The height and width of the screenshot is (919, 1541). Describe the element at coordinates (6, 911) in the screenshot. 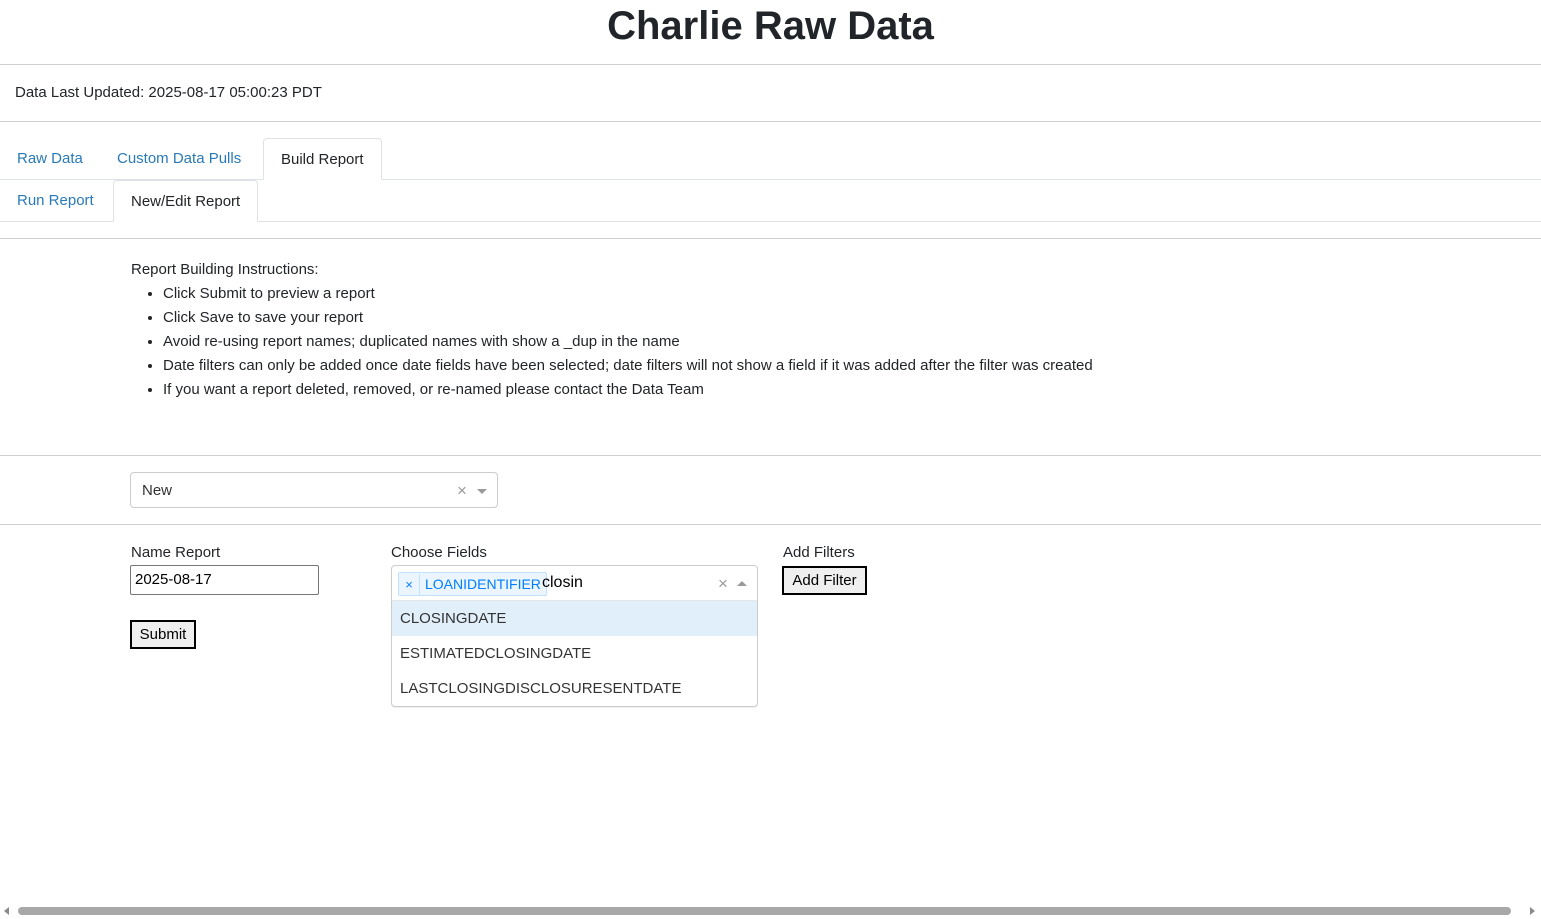

I see `scroll-left-icon` at that location.